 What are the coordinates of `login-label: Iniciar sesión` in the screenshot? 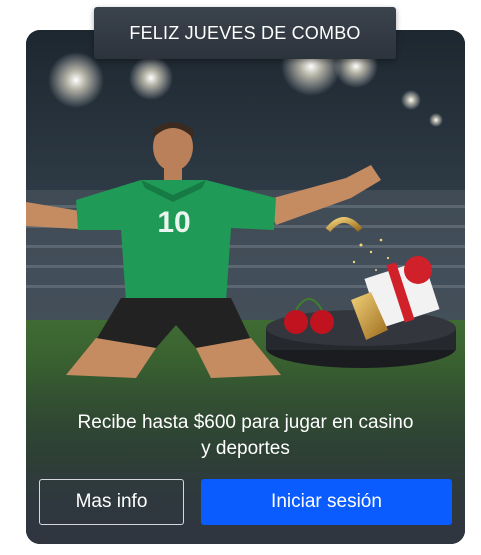 It's located at (326, 501).